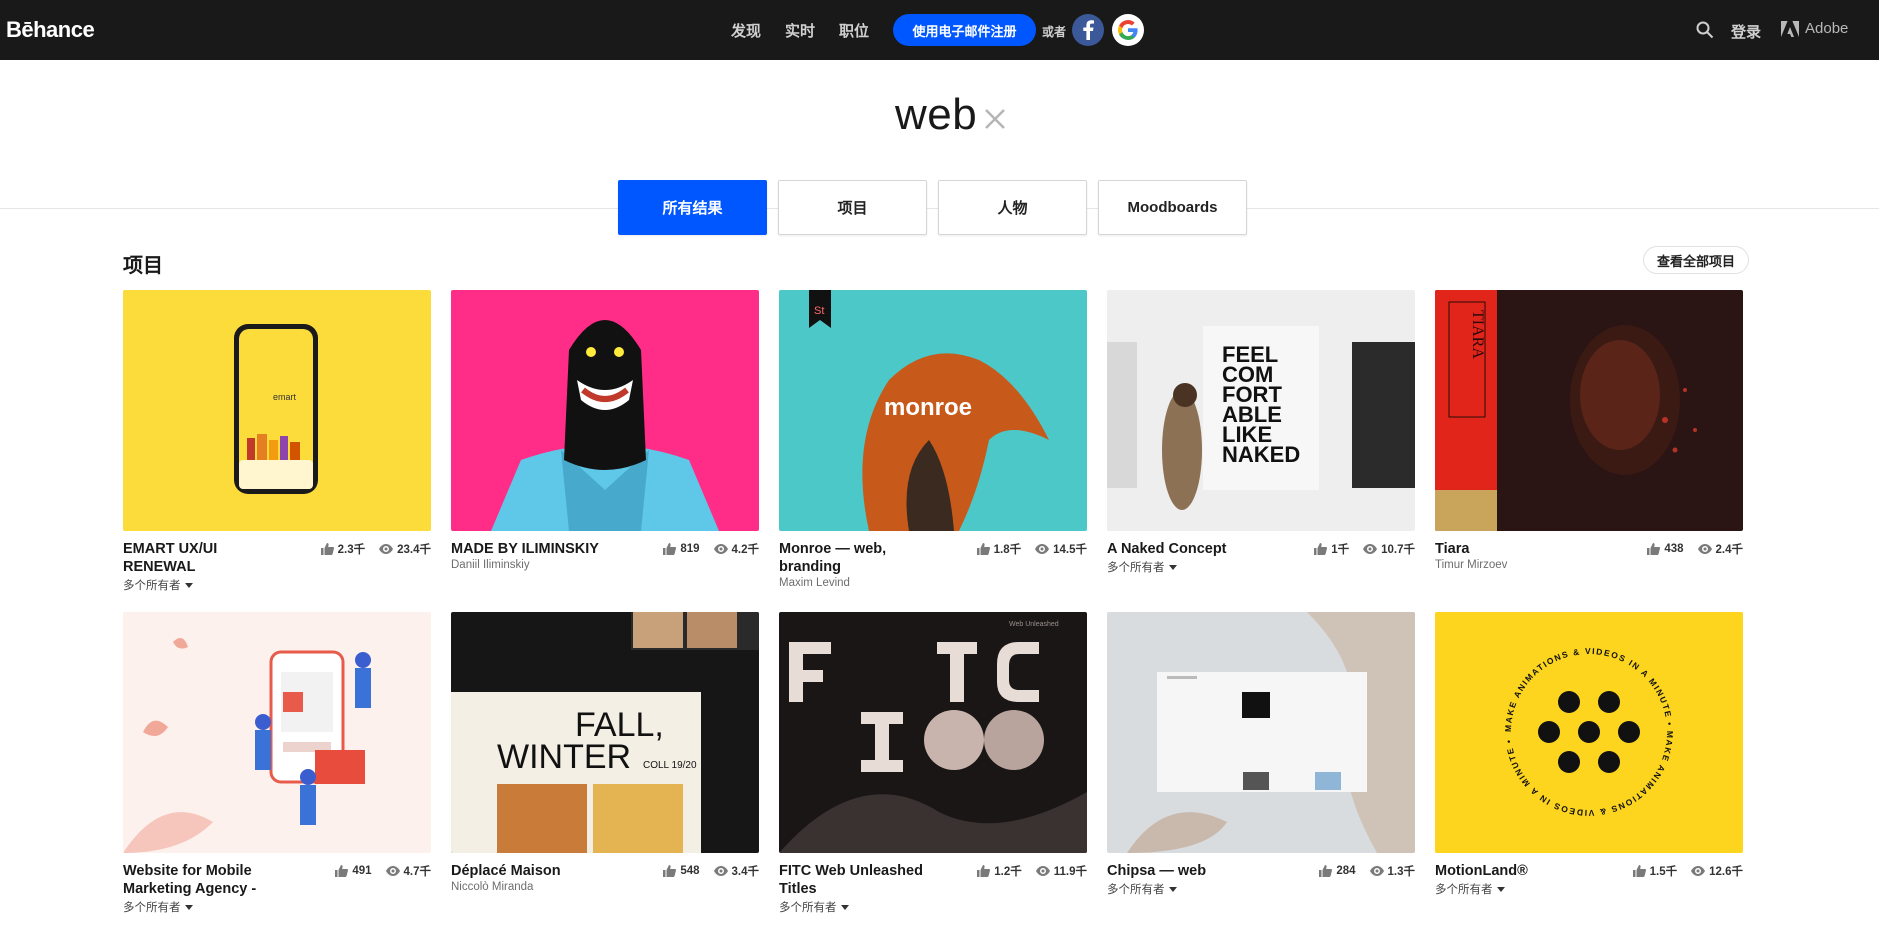 Image resolution: width=1879 pixels, height=937 pixels. I want to click on owner-name: Timur Mirzoev, so click(1589, 565).